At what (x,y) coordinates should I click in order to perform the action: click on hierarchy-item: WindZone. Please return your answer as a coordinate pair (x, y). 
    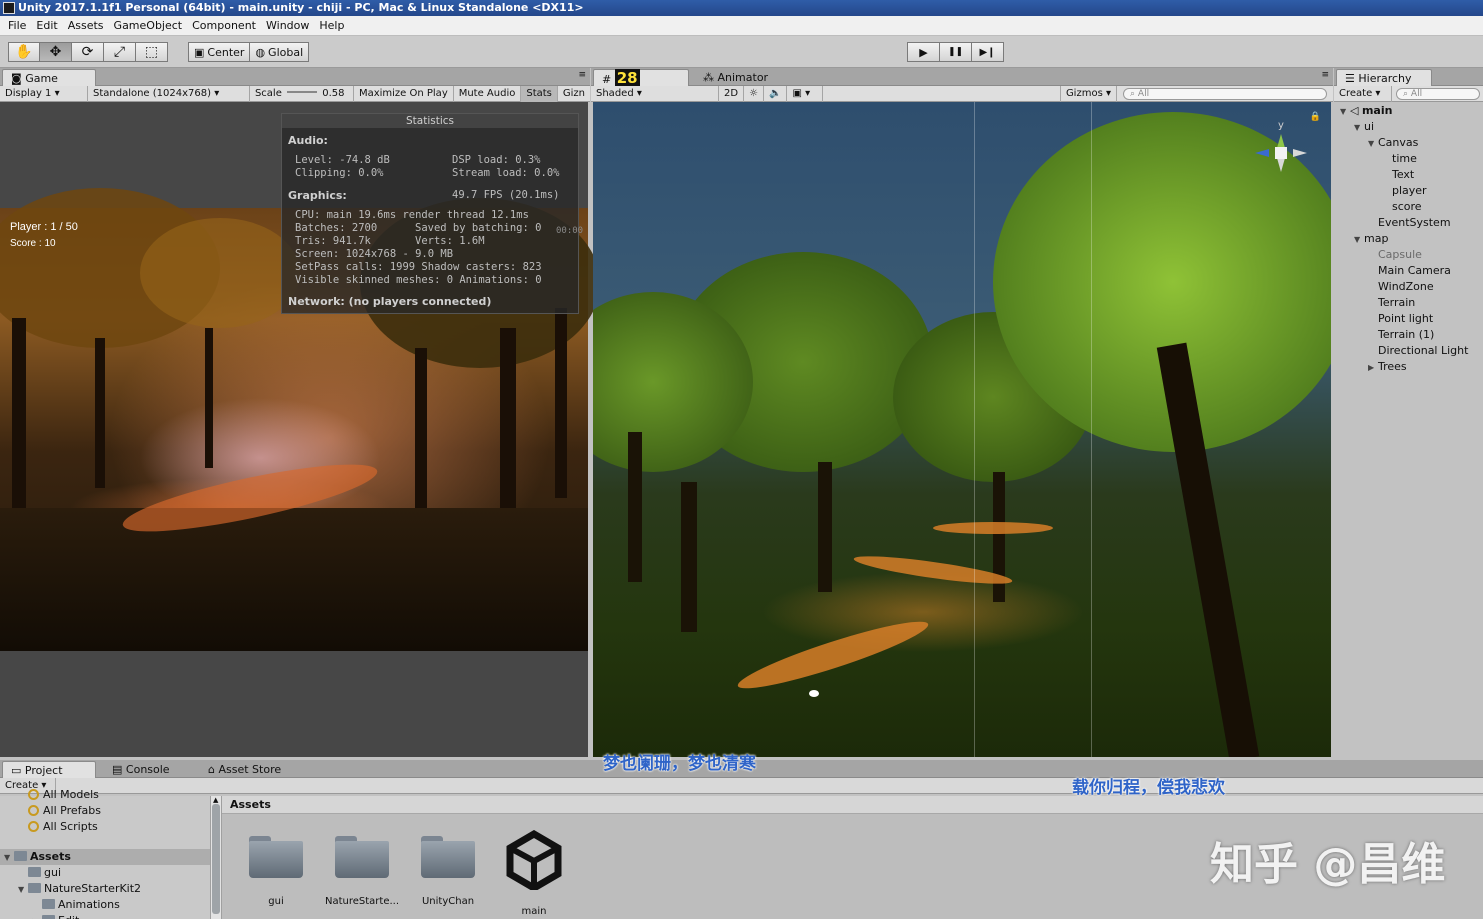
    Looking at the image, I should click on (1401, 287).